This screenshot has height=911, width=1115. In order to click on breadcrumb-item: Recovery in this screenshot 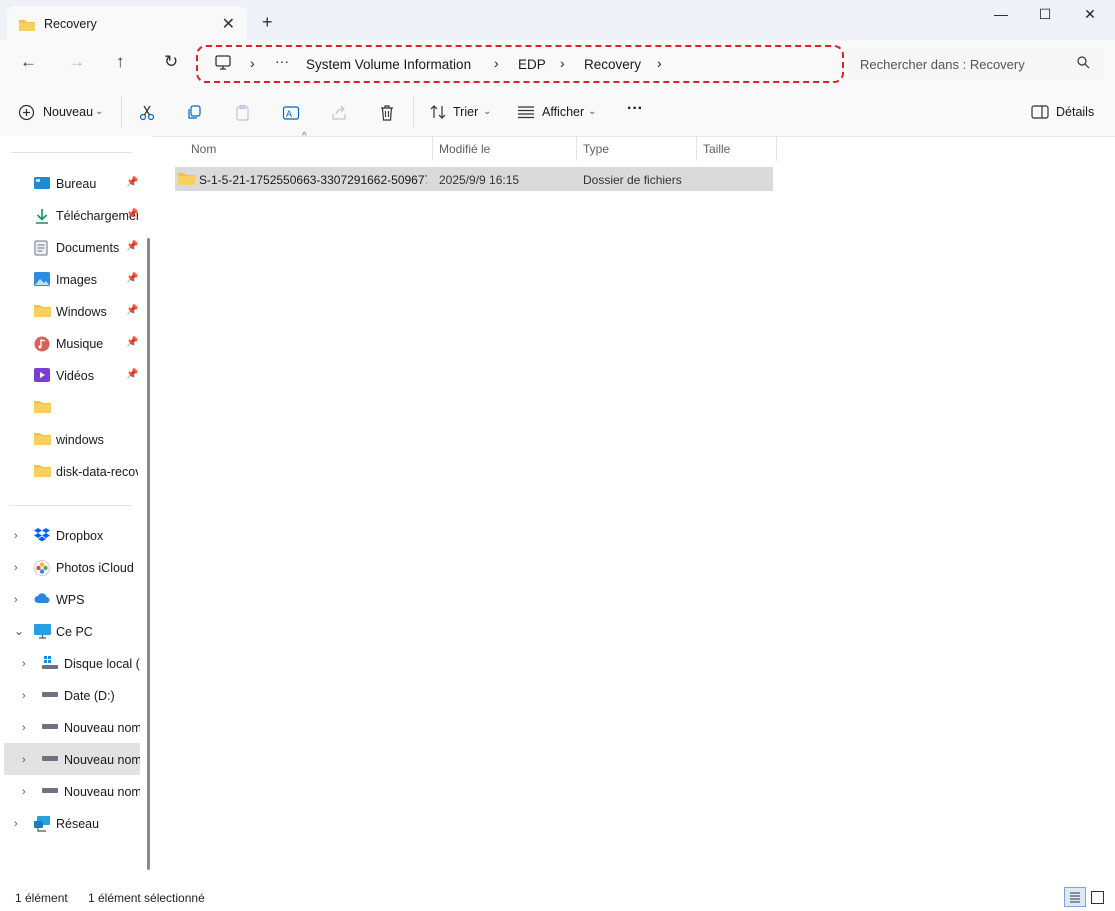, I will do `click(612, 64)`.